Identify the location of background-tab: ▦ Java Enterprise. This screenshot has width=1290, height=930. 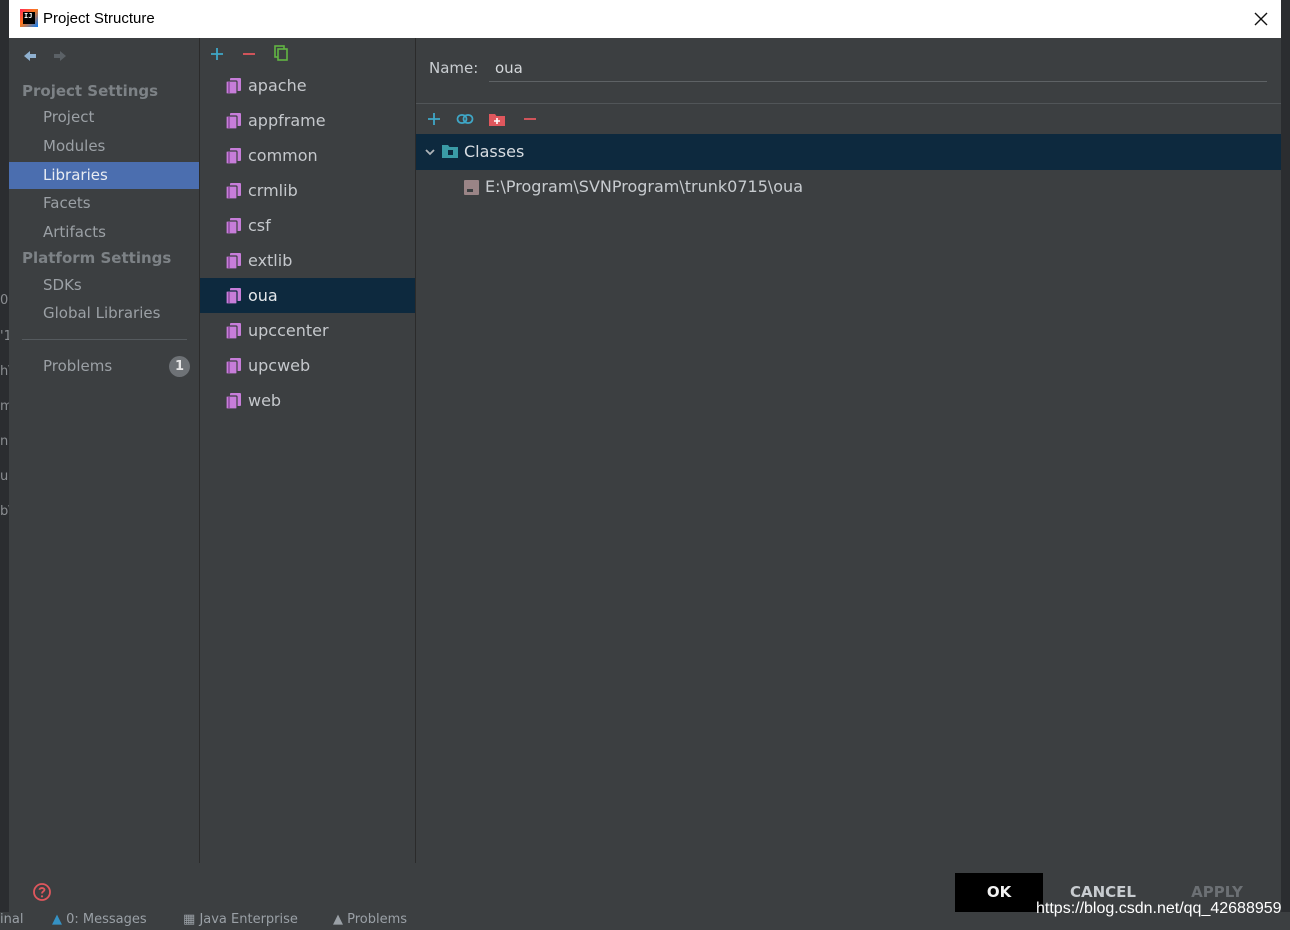
(240, 919).